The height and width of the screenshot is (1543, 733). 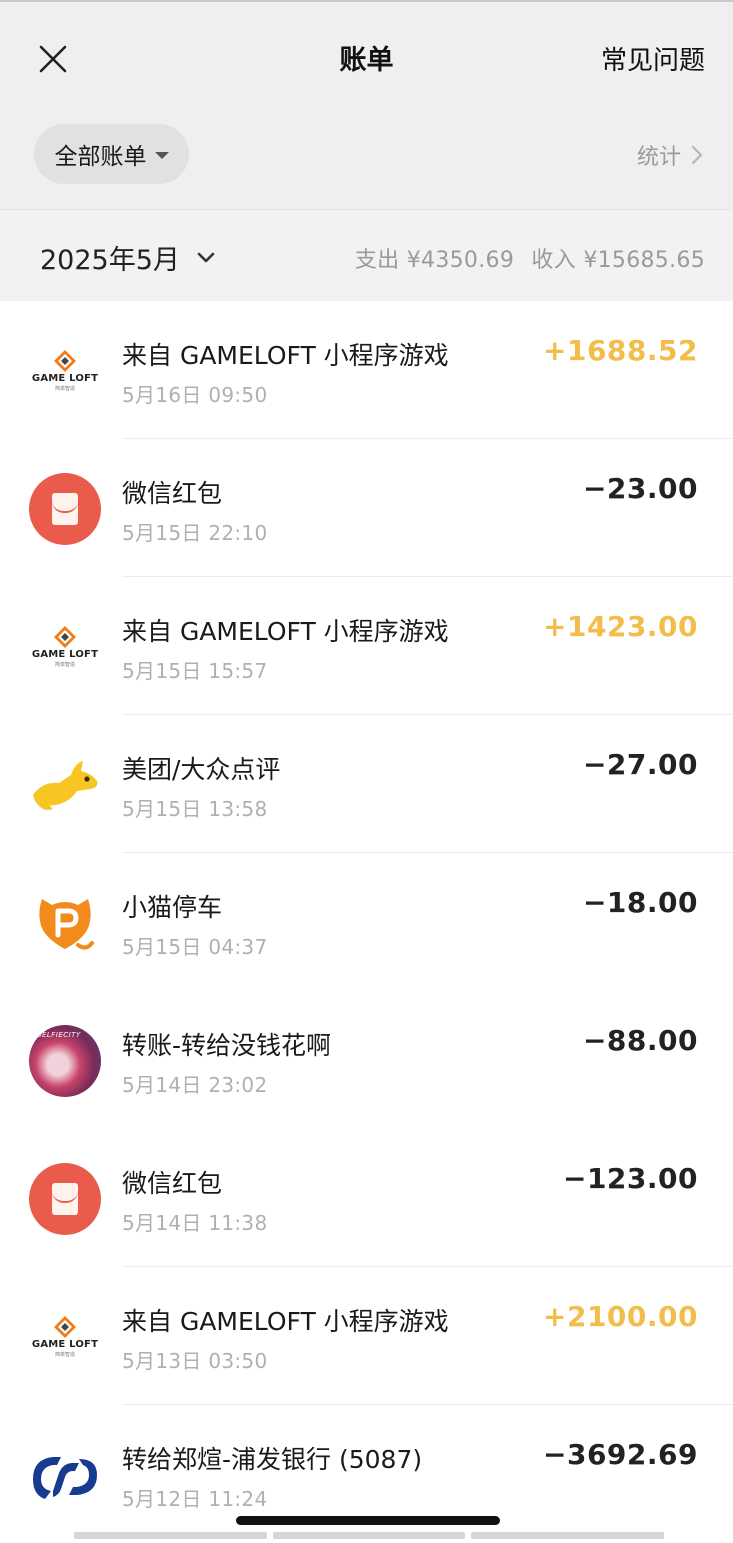 I want to click on month-picker: 2025年5月, so click(x=128, y=257).